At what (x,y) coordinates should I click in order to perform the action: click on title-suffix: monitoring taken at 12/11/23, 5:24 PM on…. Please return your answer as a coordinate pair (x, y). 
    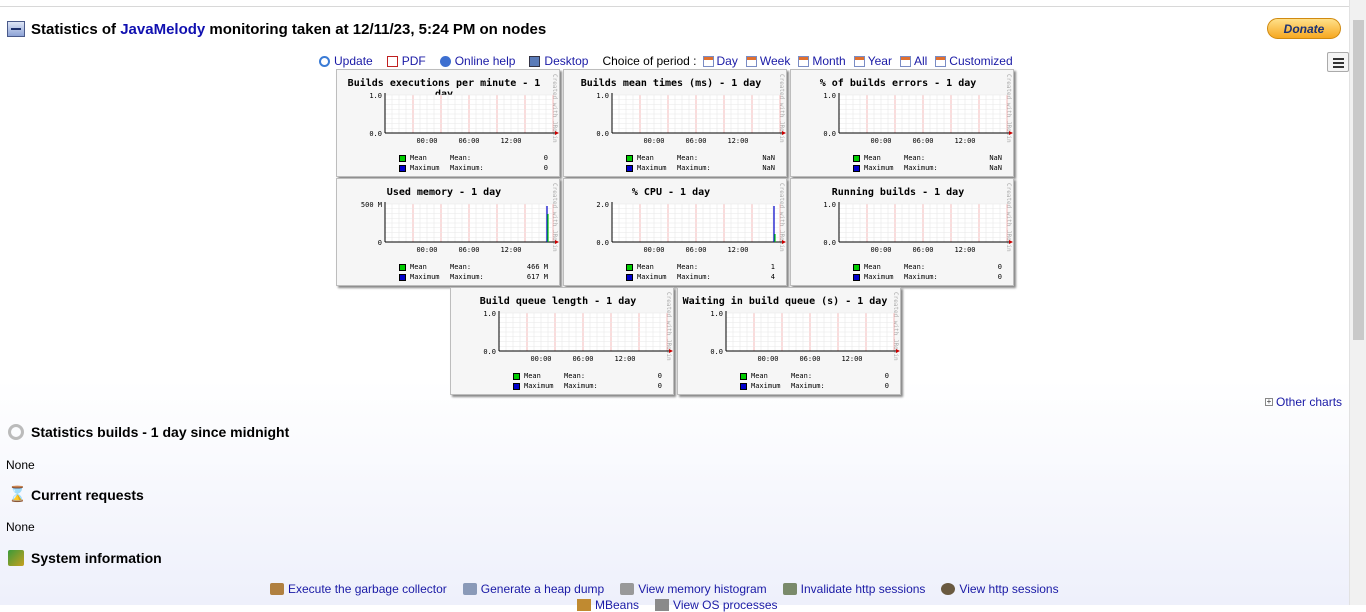
    Looking at the image, I should click on (378, 29).